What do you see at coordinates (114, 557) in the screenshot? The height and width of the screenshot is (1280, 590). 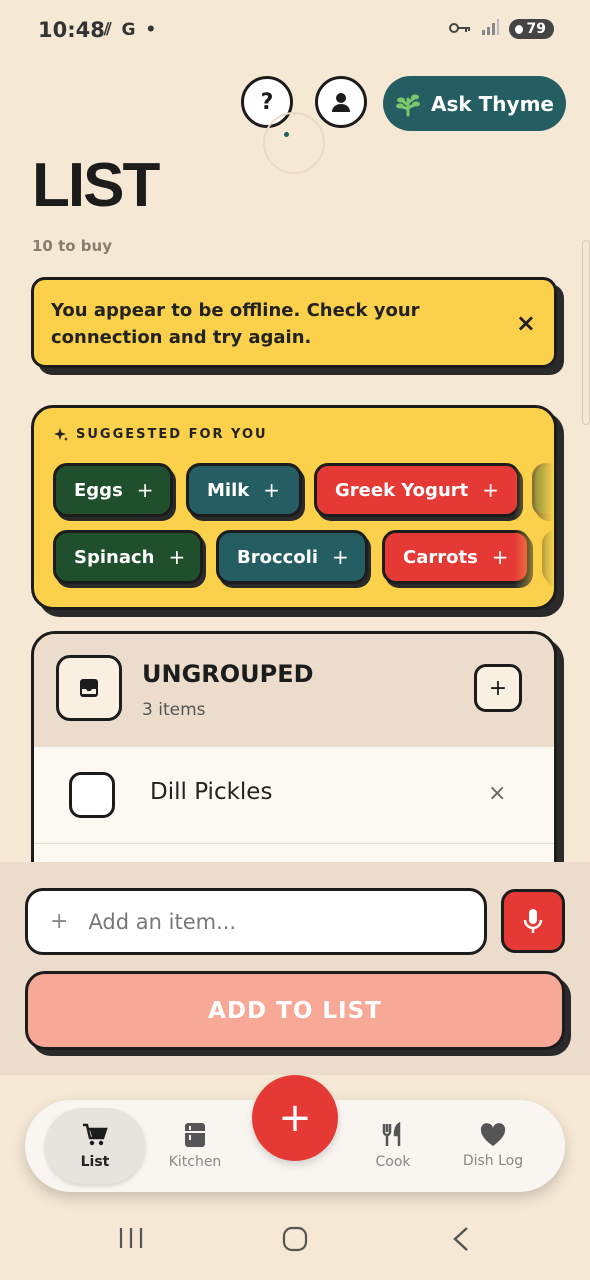 I see `chip-label: Spinach` at bounding box center [114, 557].